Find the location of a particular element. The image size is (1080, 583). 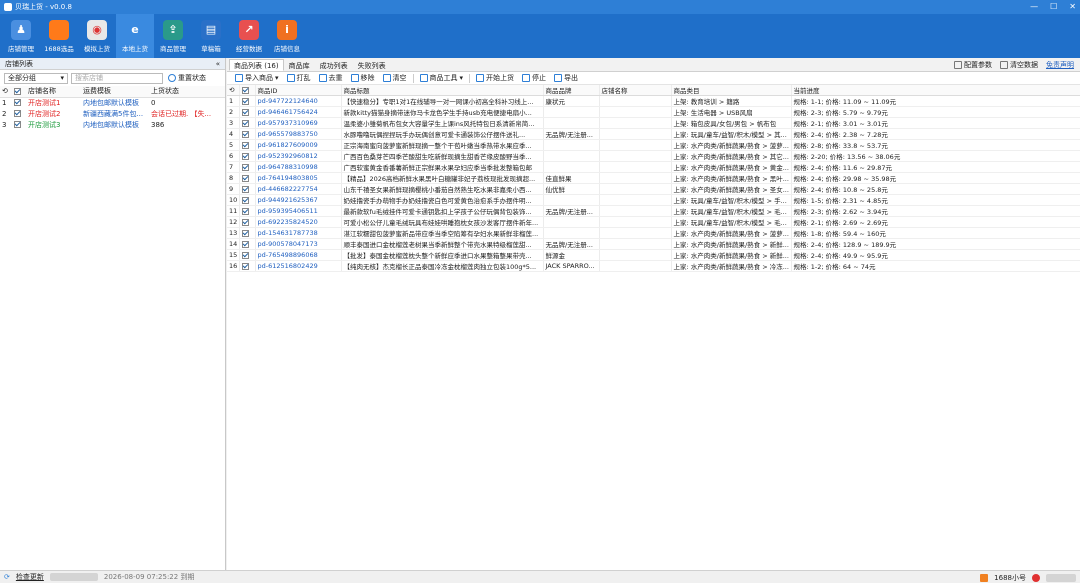

start-label: 开始上货 is located at coordinates (500, 78).